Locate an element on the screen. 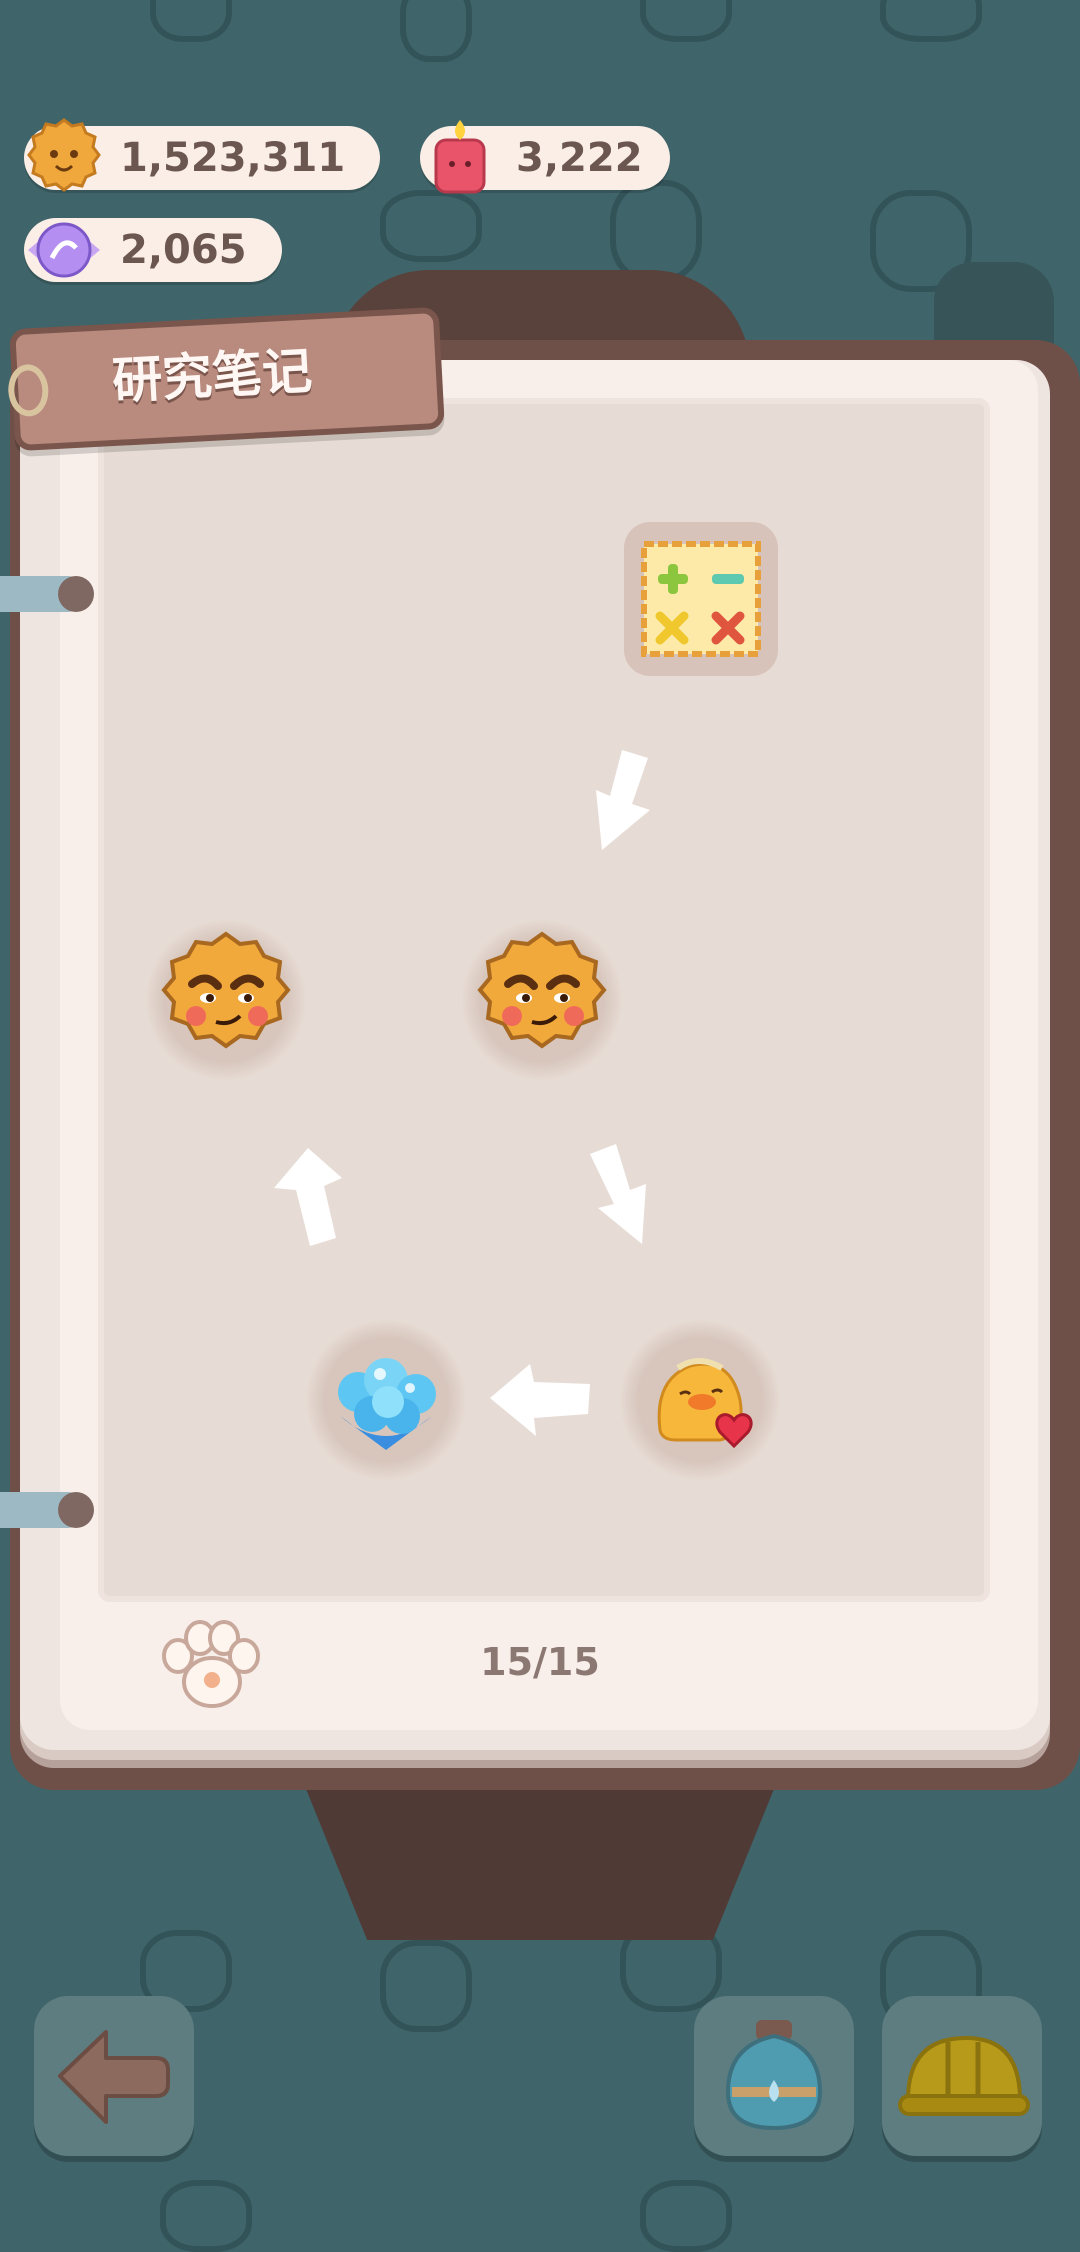  bubbles-node is located at coordinates (386, 1400).